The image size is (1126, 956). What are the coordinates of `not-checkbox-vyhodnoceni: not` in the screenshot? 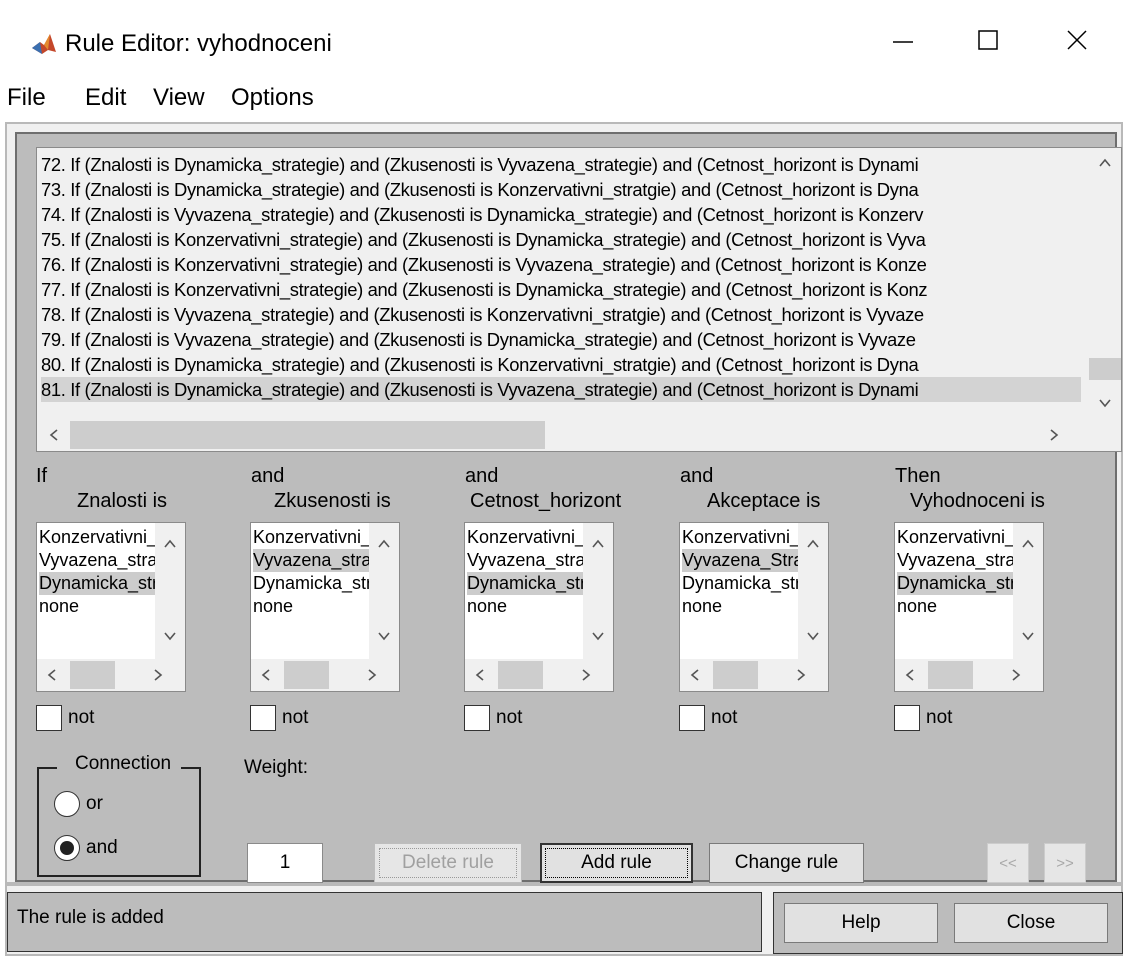 It's located at (923, 718).